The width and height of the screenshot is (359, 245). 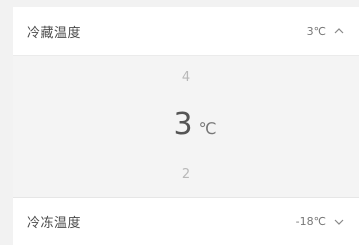 What do you see at coordinates (54, 33) in the screenshot?
I see `fridge-temperature-label: 冷藏温度` at bounding box center [54, 33].